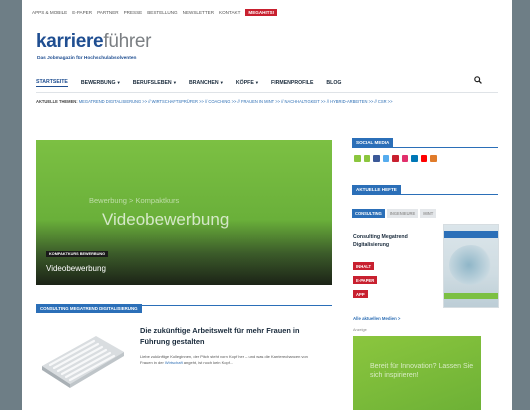 The image size is (530, 410). I want to click on hero-breadcrumb: Bewerbung > Kompaktkurs, so click(134, 200).